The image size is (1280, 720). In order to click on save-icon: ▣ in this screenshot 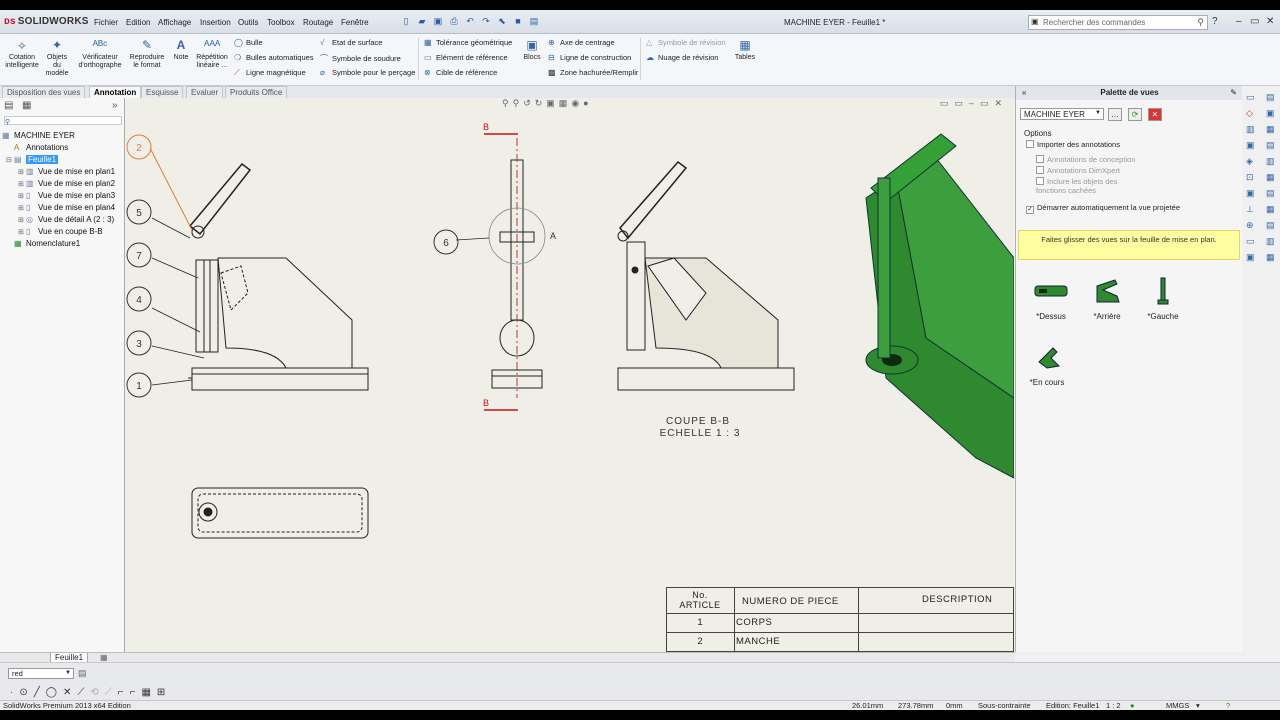, I will do `click(438, 21)`.